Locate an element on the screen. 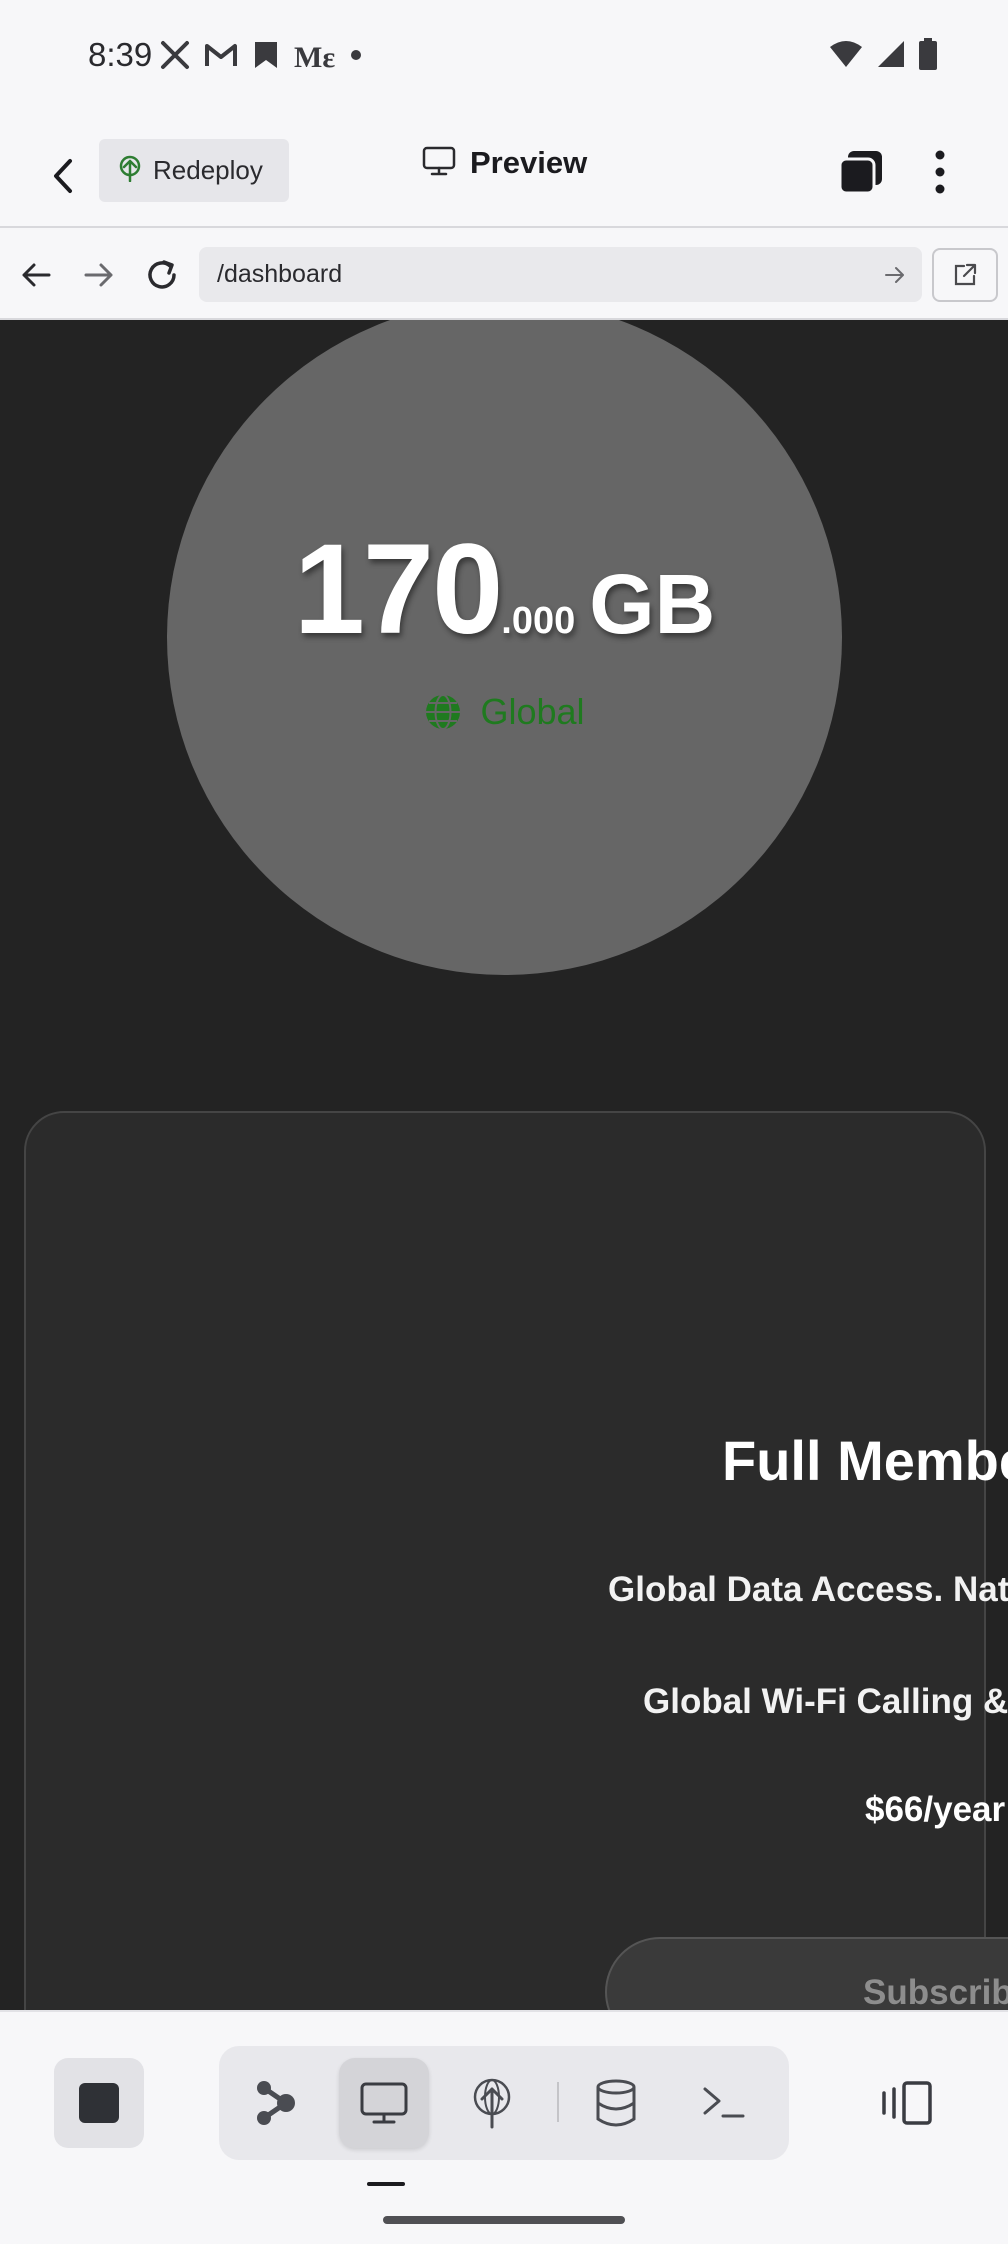 The image size is (1008, 2244). data-amount-unit: GB is located at coordinates (652, 604).